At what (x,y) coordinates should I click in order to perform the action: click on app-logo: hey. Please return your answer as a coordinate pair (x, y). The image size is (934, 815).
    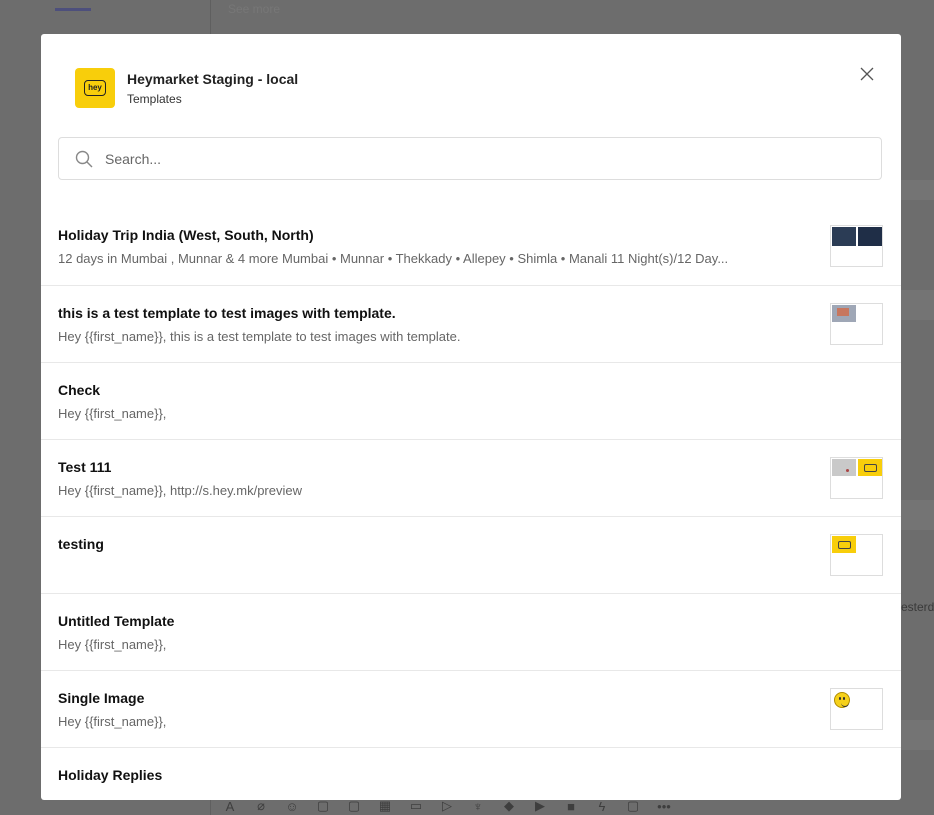
    Looking at the image, I should click on (95, 88).